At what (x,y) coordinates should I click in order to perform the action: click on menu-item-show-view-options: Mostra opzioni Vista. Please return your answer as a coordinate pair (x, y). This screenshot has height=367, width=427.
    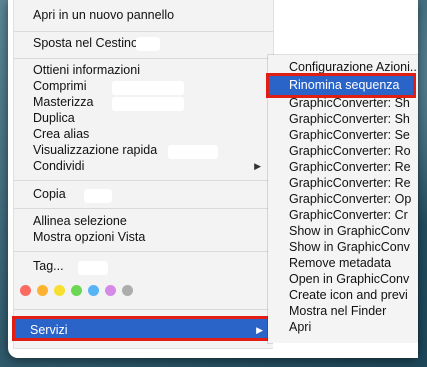
    Looking at the image, I should click on (143, 237).